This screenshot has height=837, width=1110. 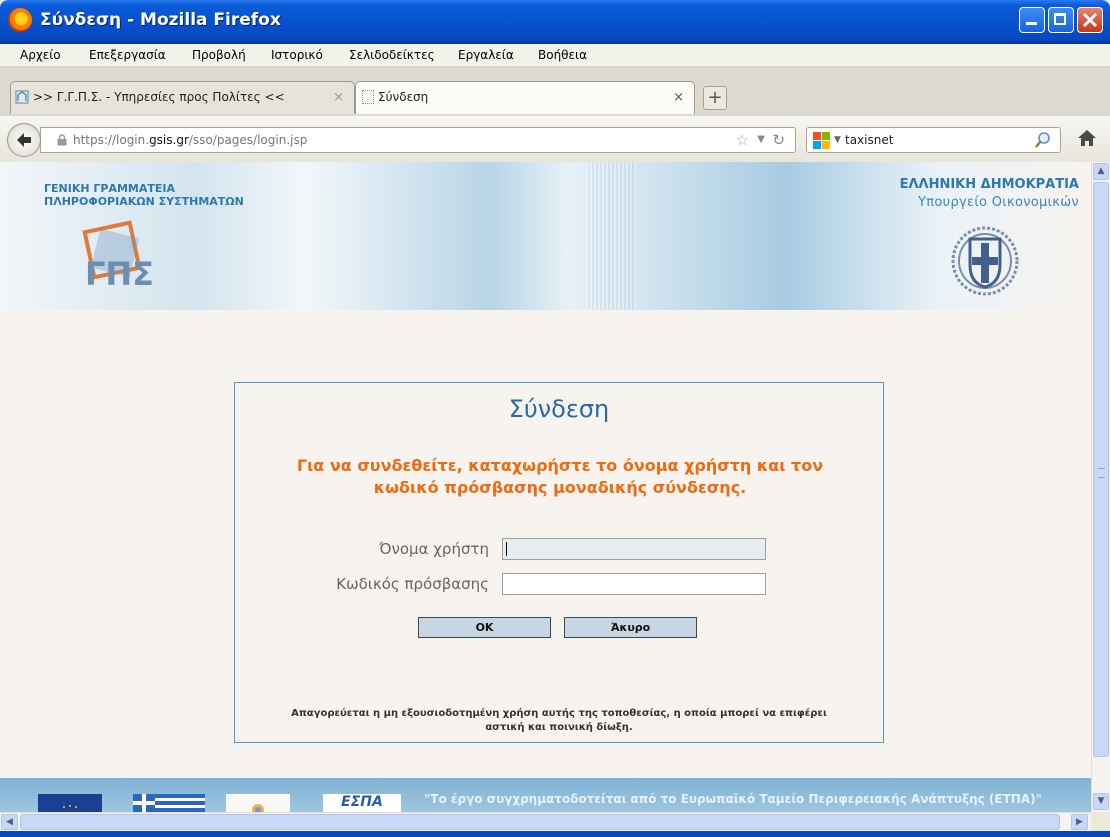 What do you see at coordinates (630, 627) in the screenshot?
I see `cancel-button: Άκυρο` at bounding box center [630, 627].